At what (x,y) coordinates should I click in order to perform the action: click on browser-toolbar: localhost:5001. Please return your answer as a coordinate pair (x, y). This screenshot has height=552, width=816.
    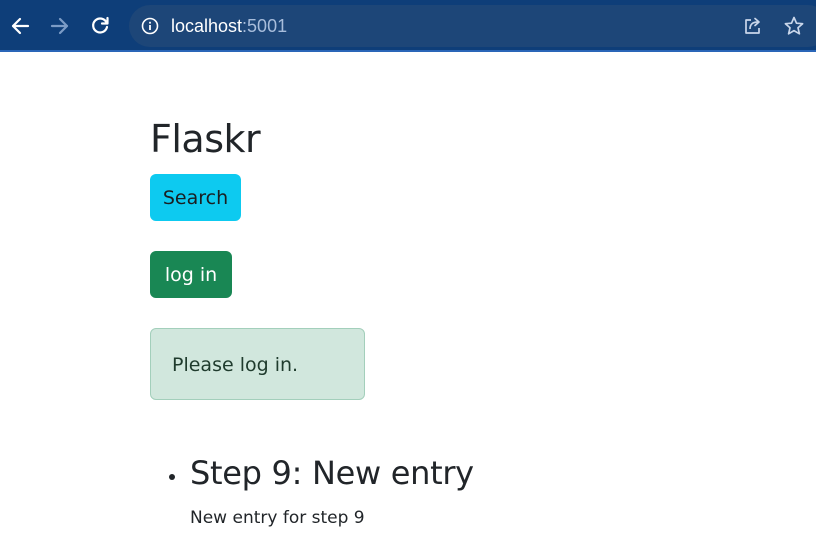
    Looking at the image, I should click on (408, 26).